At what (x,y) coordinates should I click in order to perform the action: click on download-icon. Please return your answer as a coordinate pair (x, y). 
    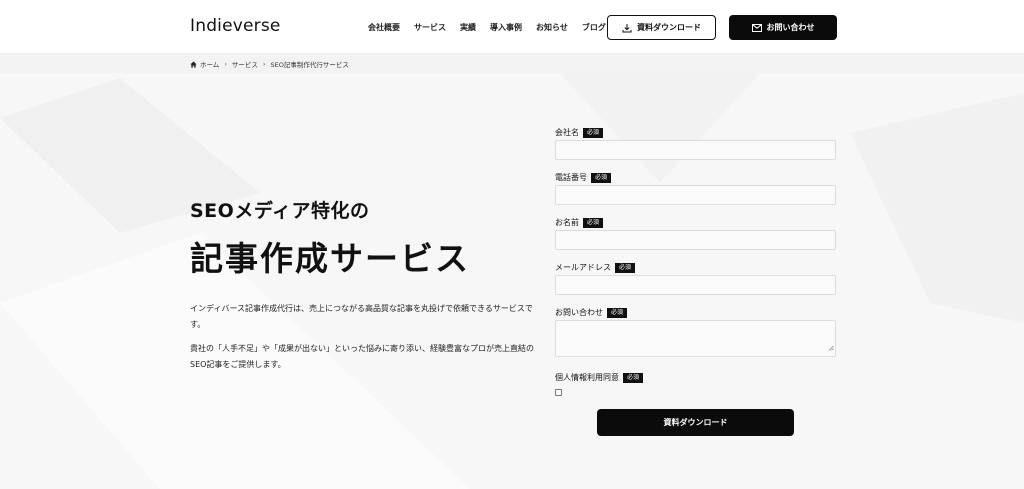
    Looking at the image, I should click on (627, 28).